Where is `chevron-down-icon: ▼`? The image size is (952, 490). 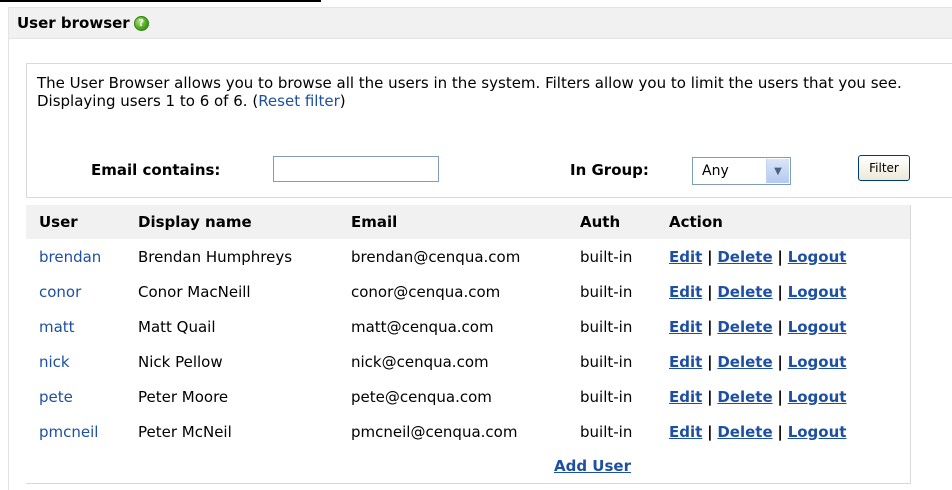
chevron-down-icon: ▼ is located at coordinates (777, 171).